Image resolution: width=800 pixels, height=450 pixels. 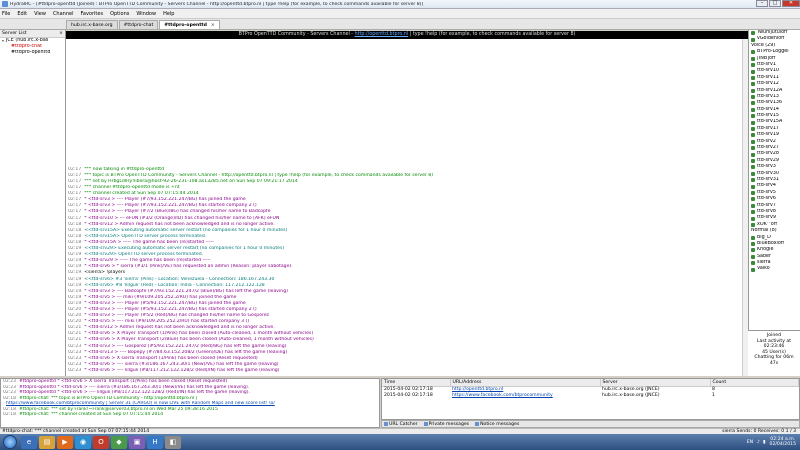 What do you see at coordinates (655, 383) in the screenshot?
I see `col-server: Server` at bounding box center [655, 383].